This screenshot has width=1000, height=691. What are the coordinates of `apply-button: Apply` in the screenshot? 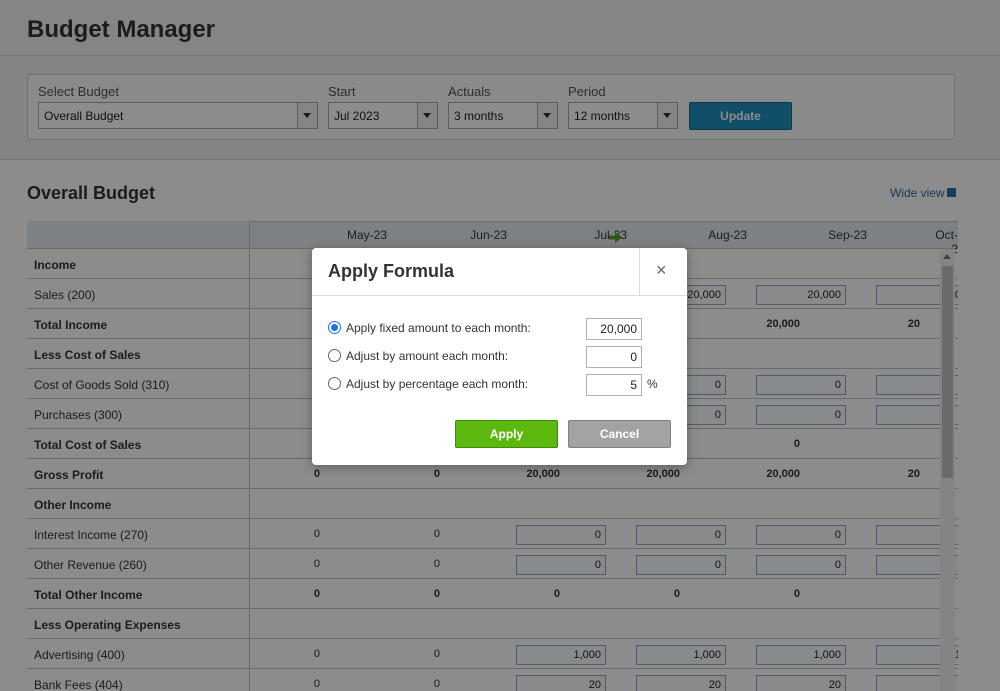 It's located at (506, 434).